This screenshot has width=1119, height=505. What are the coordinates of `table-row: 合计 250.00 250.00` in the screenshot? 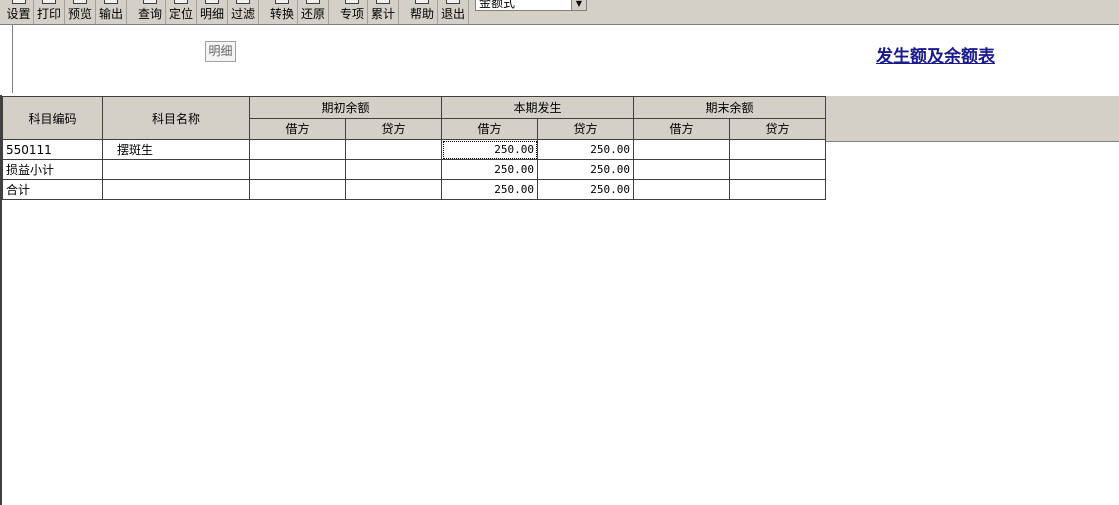 It's located at (414, 189).